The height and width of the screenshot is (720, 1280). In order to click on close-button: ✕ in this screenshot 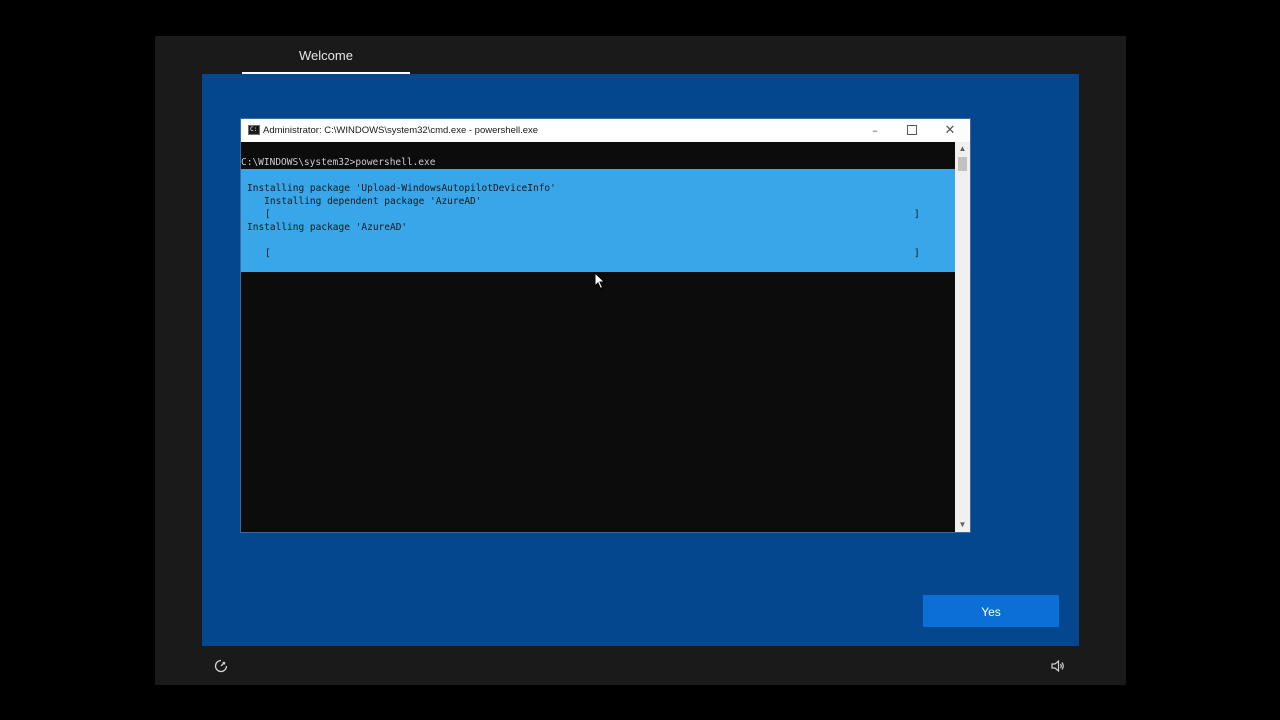, I will do `click(950, 130)`.